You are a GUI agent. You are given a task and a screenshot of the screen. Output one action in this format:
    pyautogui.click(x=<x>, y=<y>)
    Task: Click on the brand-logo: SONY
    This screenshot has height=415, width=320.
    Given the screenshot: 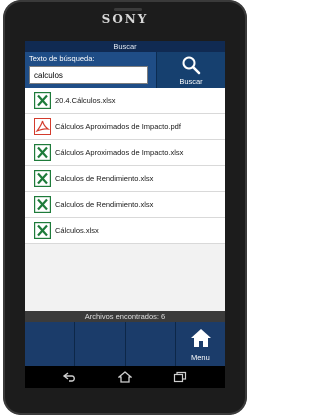 What is the action you would take?
    pyautogui.click(x=125, y=19)
    